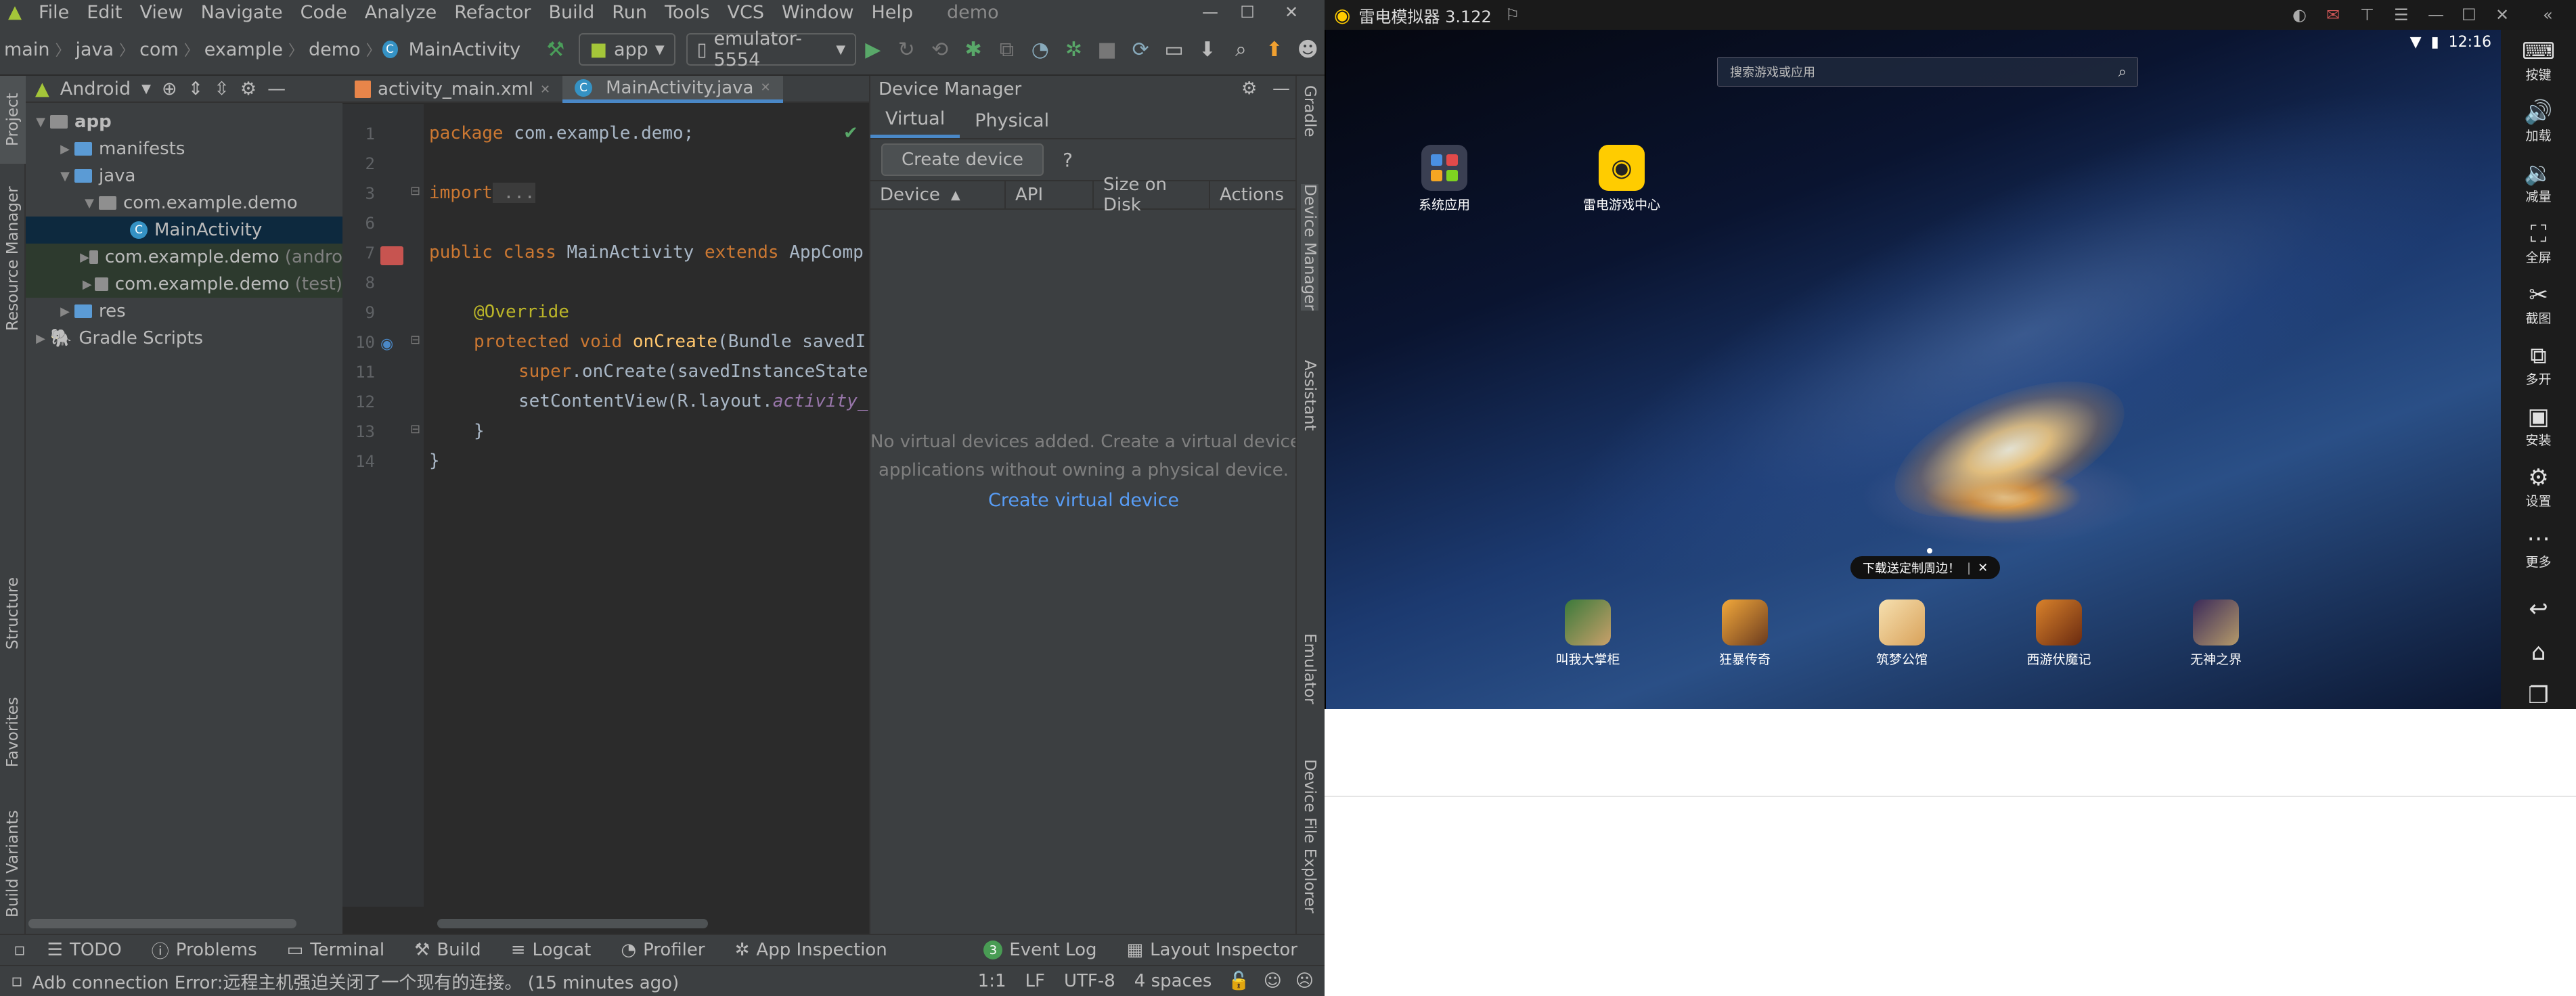 The width and height of the screenshot is (2576, 996). I want to click on code-line-14: }, so click(434, 461).